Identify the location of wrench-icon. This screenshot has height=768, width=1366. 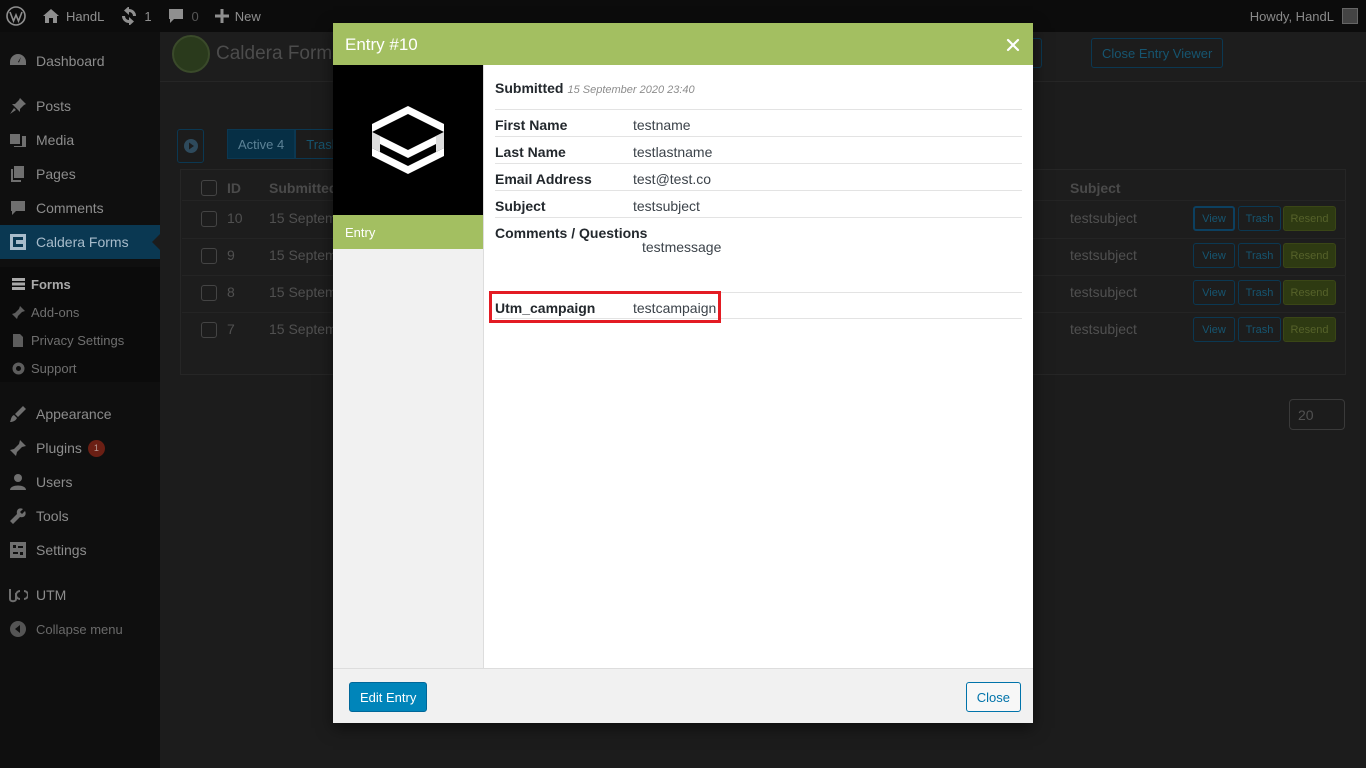
(18, 516).